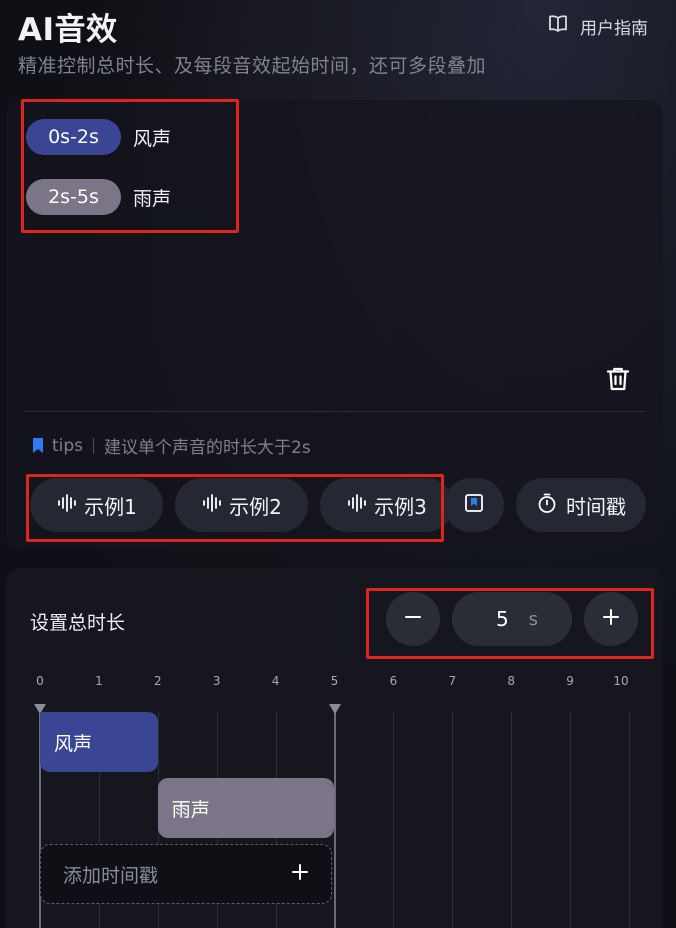 The image size is (676, 928). What do you see at coordinates (275, 681) in the screenshot?
I see `timeline-tick-label: 4` at bounding box center [275, 681].